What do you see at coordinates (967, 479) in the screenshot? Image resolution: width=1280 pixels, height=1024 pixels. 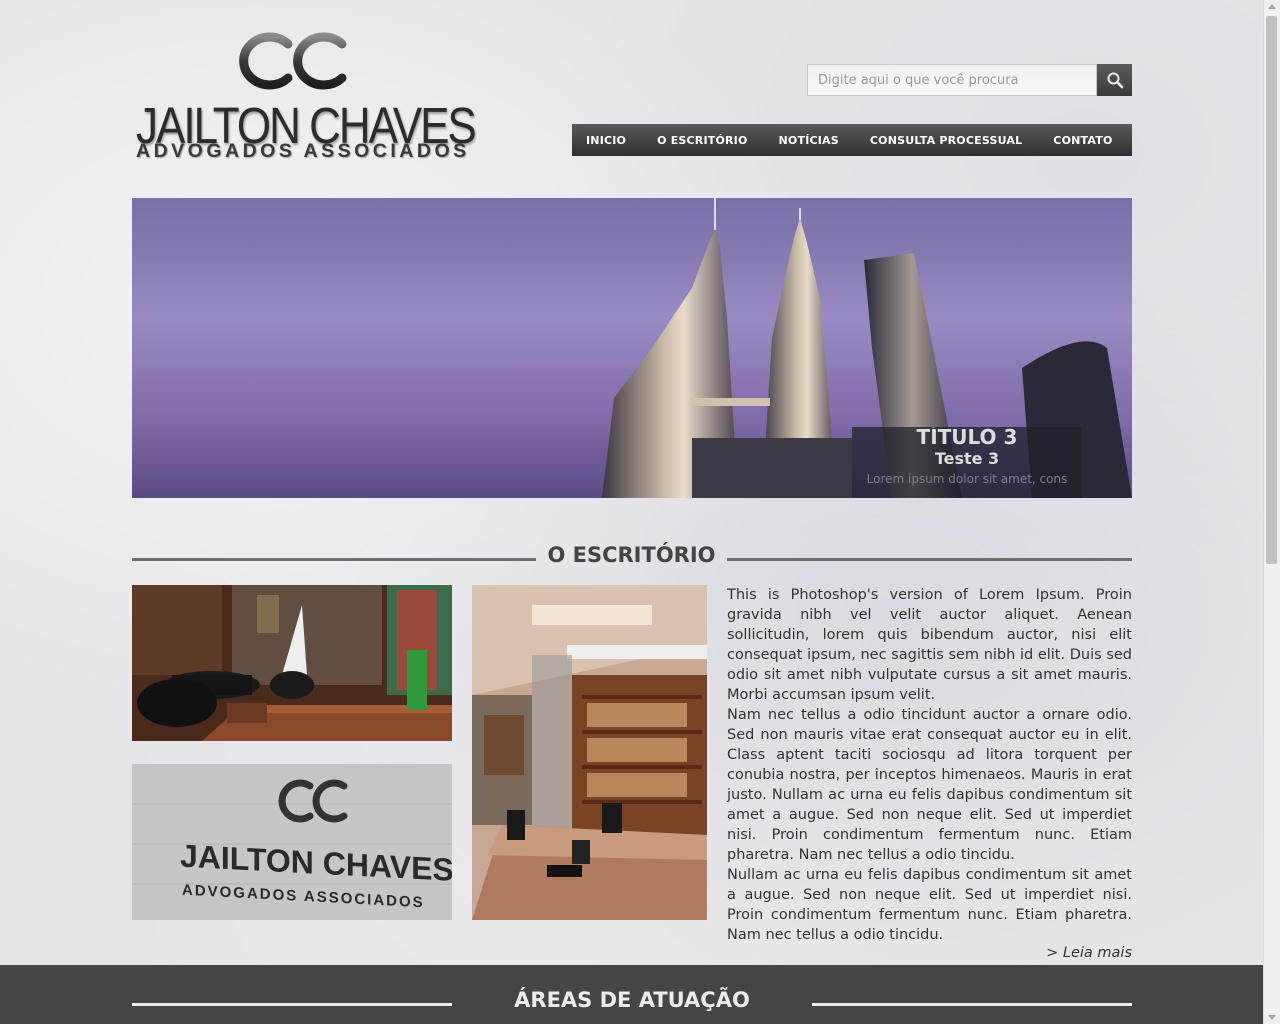 I see `banner-text: Lorem ipsum dolor sit amet, cons` at bounding box center [967, 479].